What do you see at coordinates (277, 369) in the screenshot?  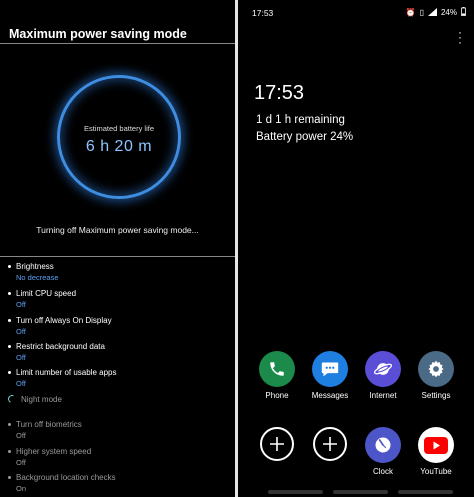 I see `phone-icon` at bounding box center [277, 369].